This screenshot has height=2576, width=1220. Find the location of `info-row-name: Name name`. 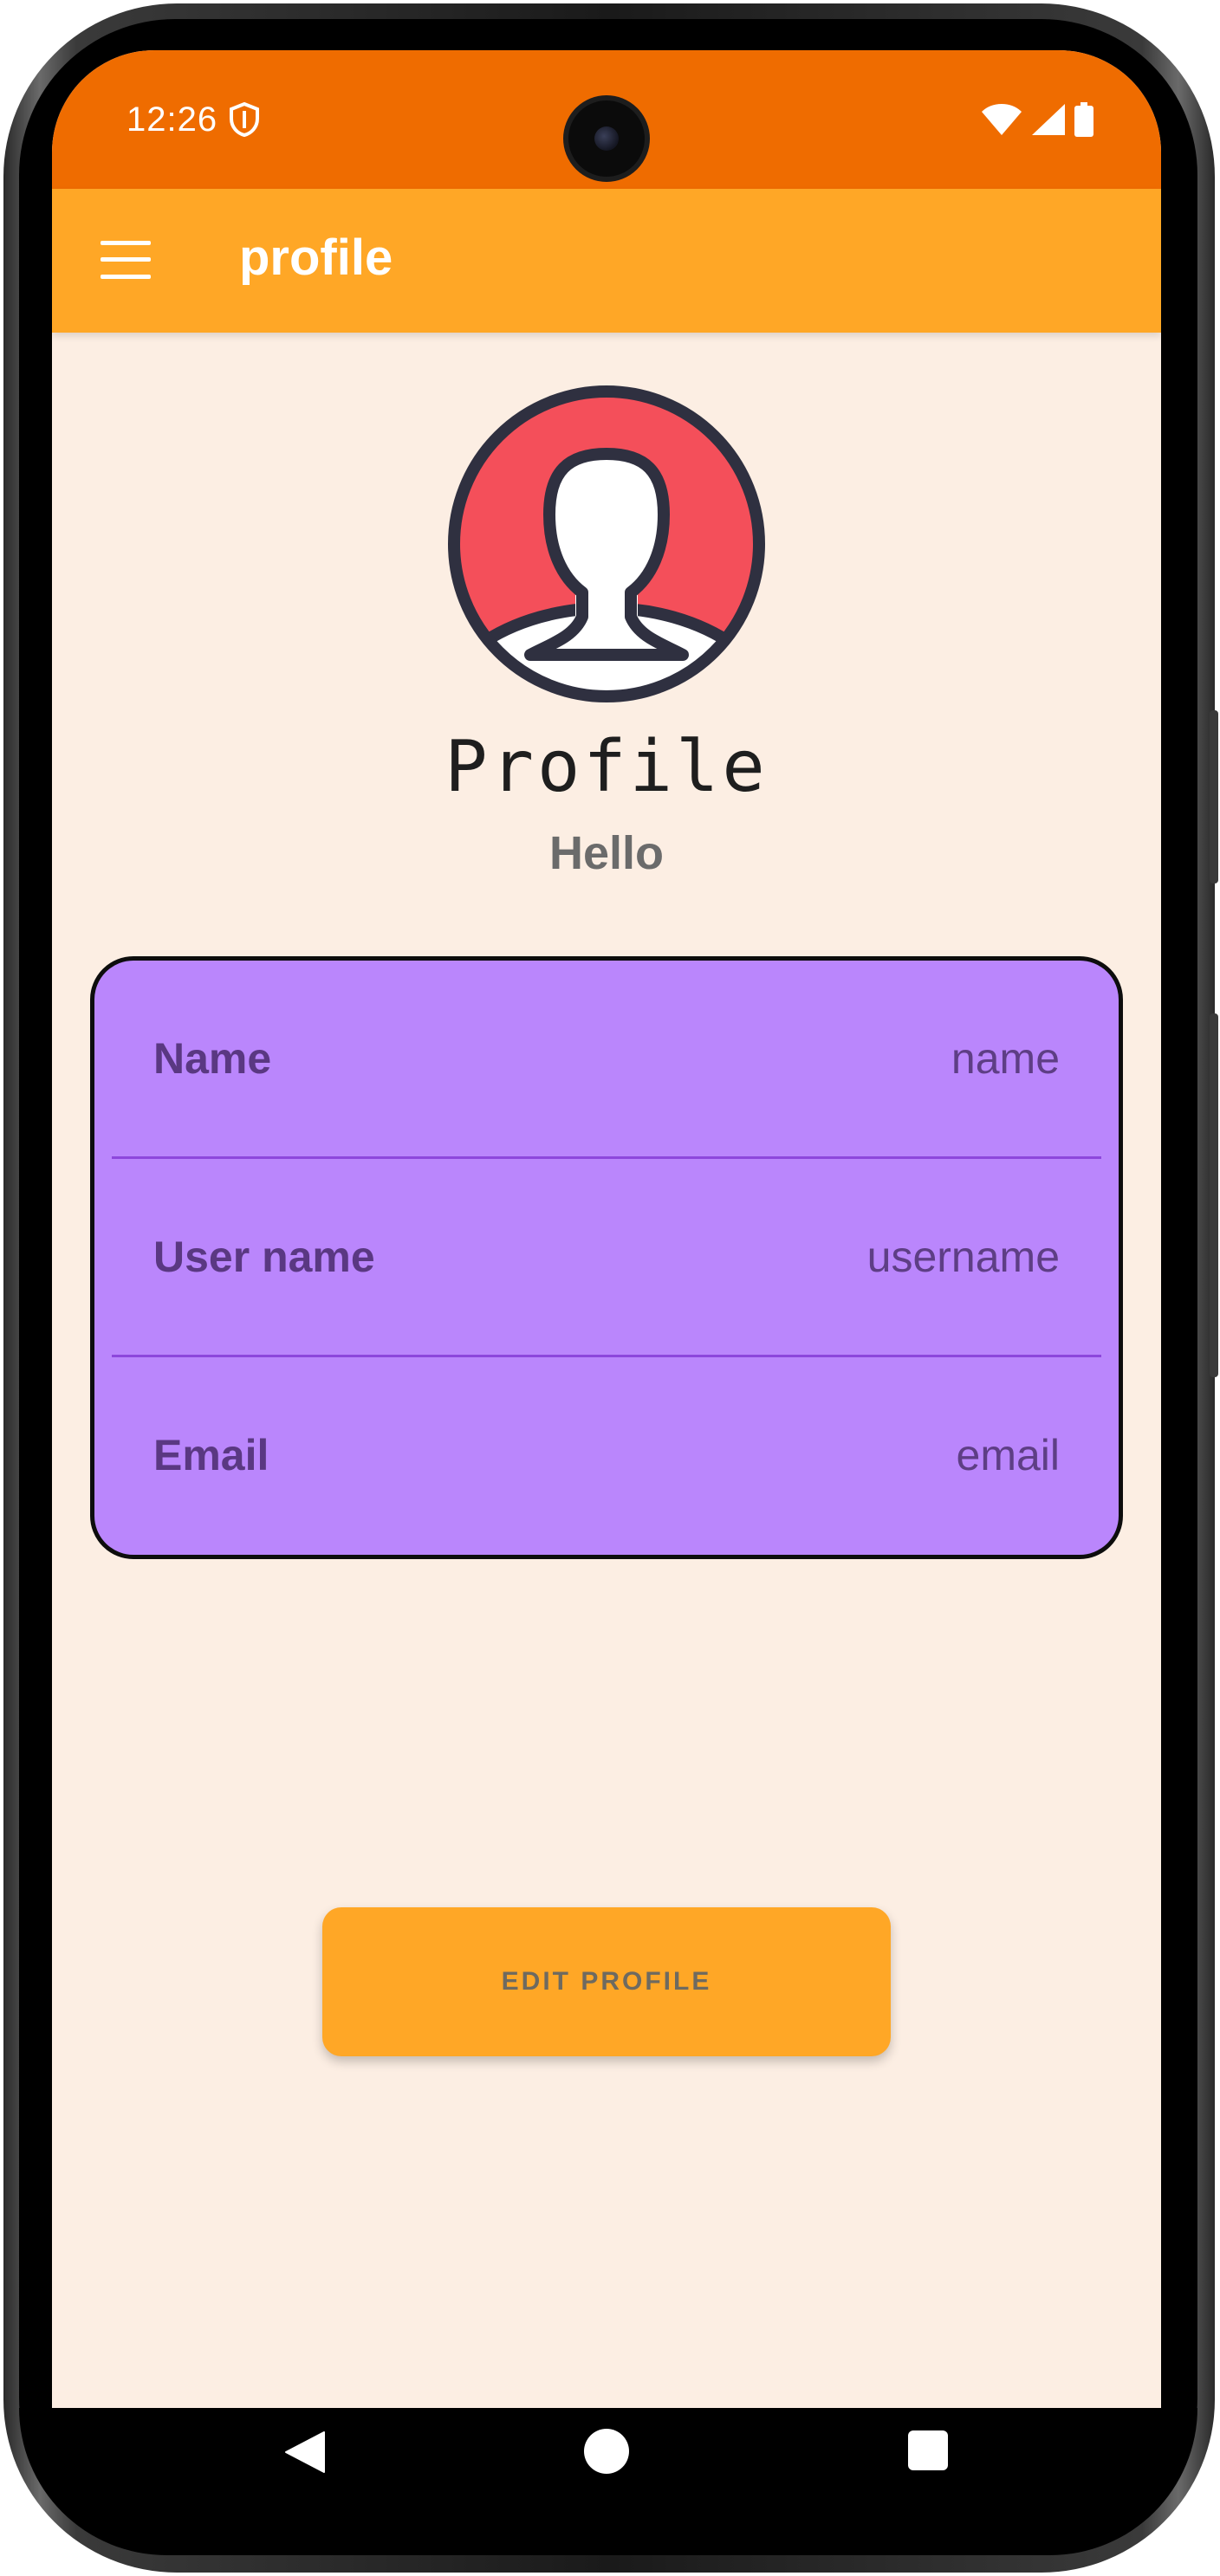

info-row-name: Name name is located at coordinates (606, 1058).